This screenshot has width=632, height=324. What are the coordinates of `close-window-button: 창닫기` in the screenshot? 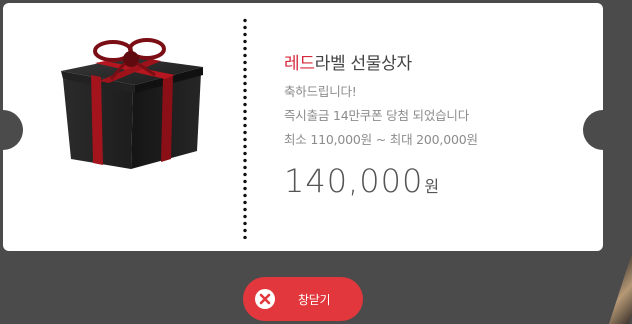 It's located at (303, 299).